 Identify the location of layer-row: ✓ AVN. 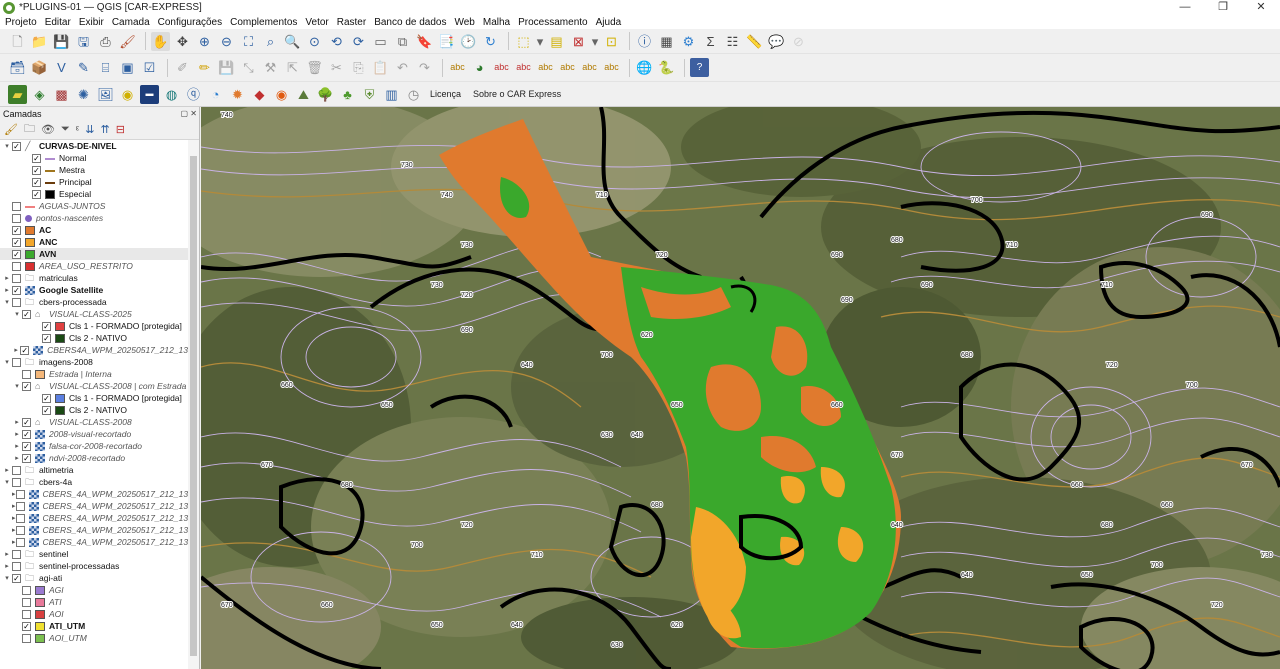
(94, 254).